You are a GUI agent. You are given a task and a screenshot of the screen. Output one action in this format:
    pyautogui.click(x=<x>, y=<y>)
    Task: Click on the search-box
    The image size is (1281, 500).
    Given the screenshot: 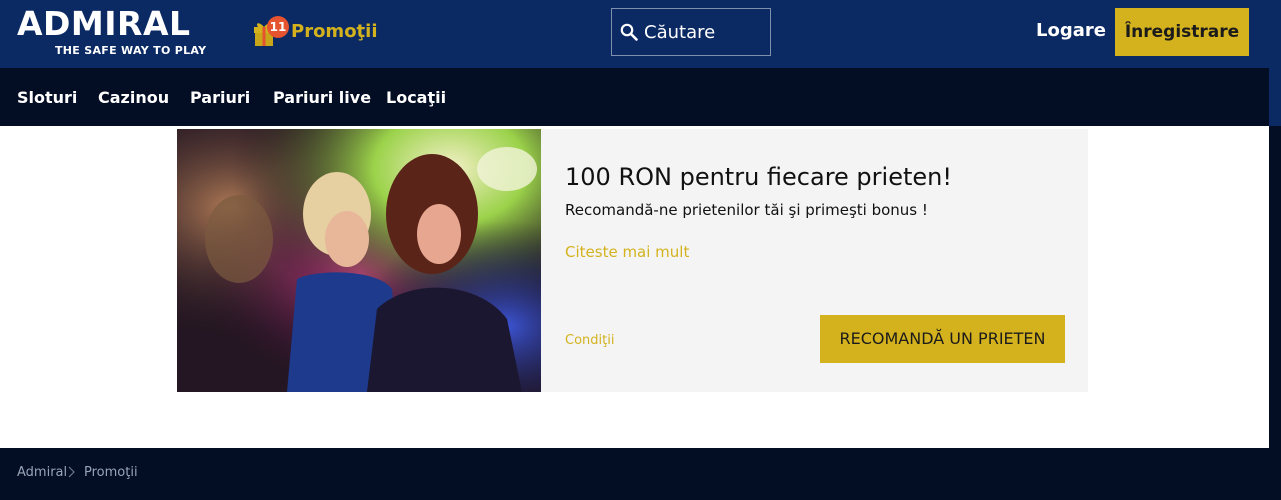 What is the action you would take?
    pyautogui.click(x=691, y=32)
    